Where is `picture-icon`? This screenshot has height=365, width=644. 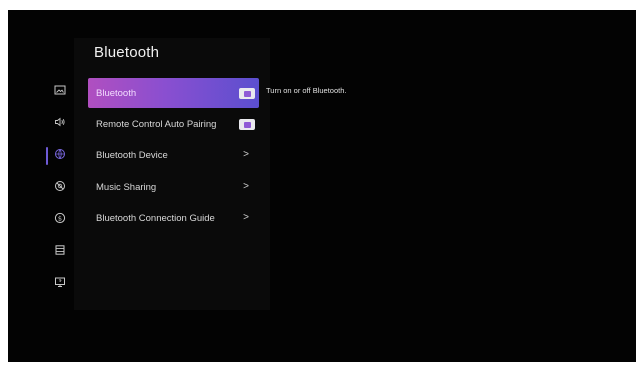
picture-icon is located at coordinates (60, 92).